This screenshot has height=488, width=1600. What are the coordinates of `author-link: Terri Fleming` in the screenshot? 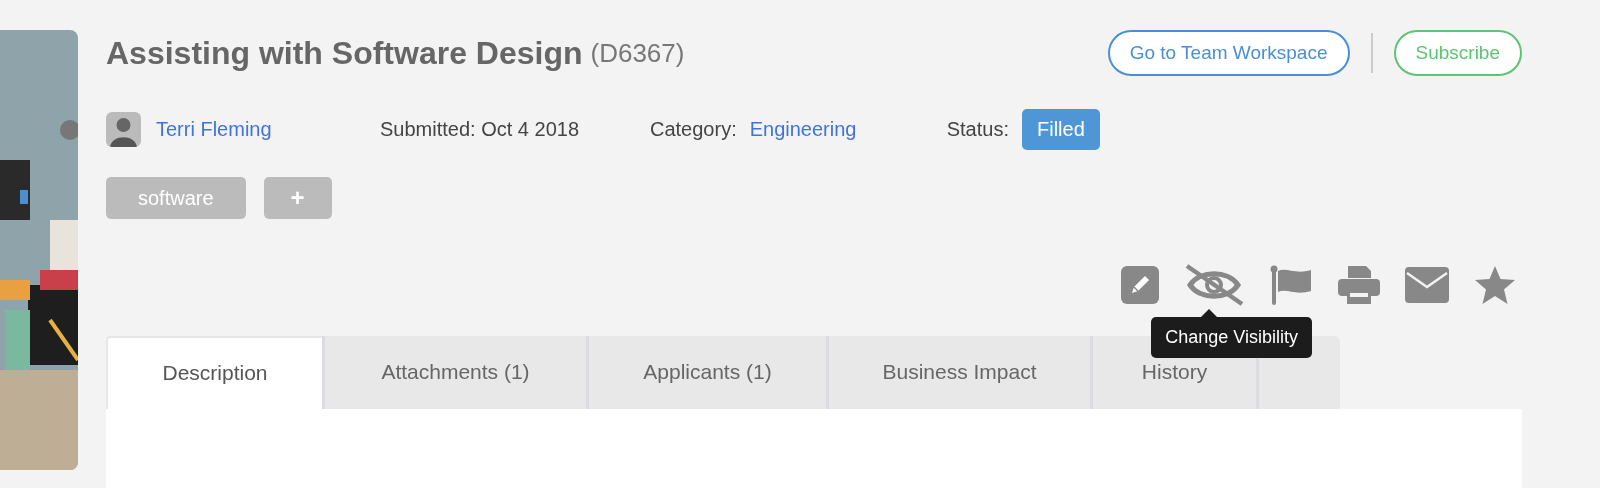 It's located at (268, 130).